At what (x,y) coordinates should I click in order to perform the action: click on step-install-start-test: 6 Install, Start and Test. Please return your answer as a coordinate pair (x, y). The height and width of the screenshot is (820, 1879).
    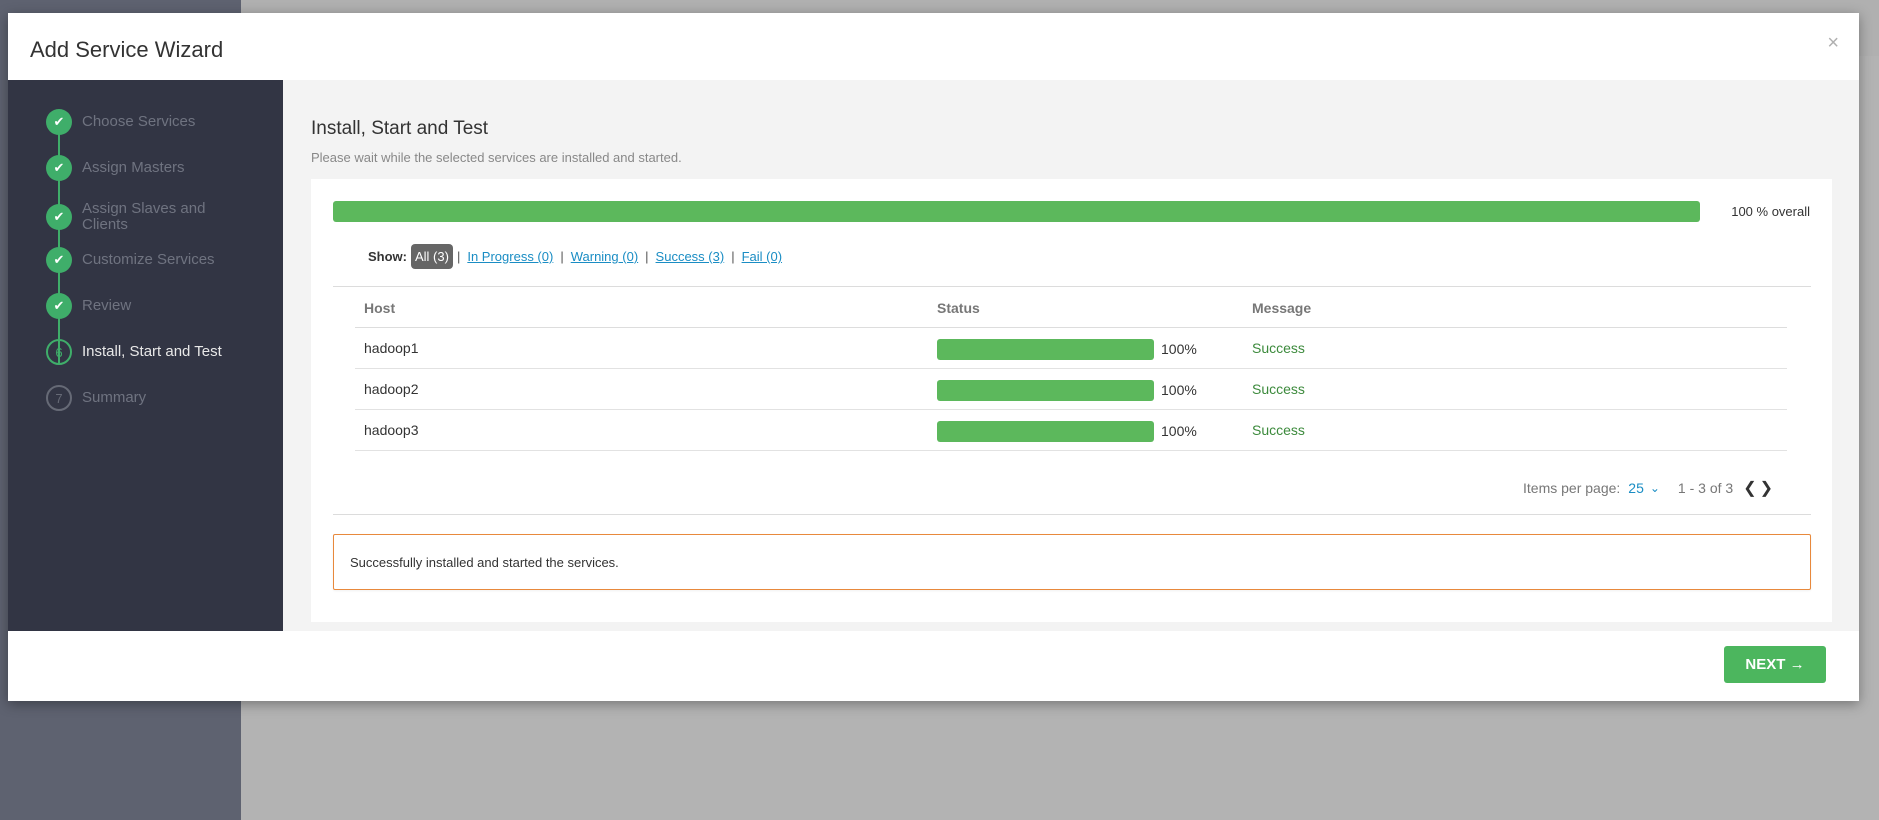
    Looking at the image, I should click on (161, 352).